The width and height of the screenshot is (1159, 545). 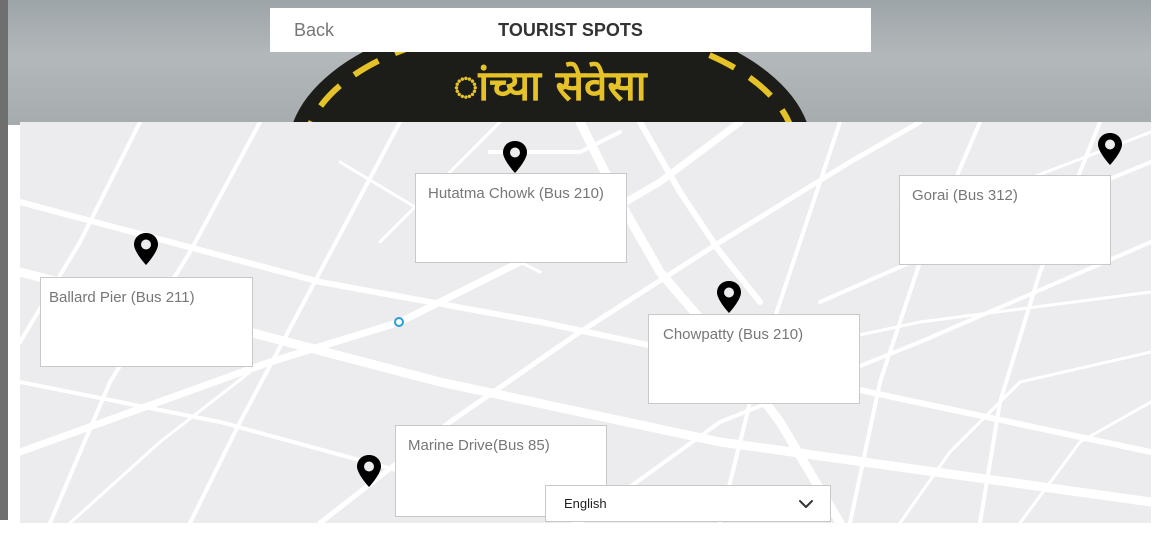 What do you see at coordinates (146, 322) in the screenshot?
I see `spot-label-ballard-pier: Ballard Pier (Bus 211)` at bounding box center [146, 322].